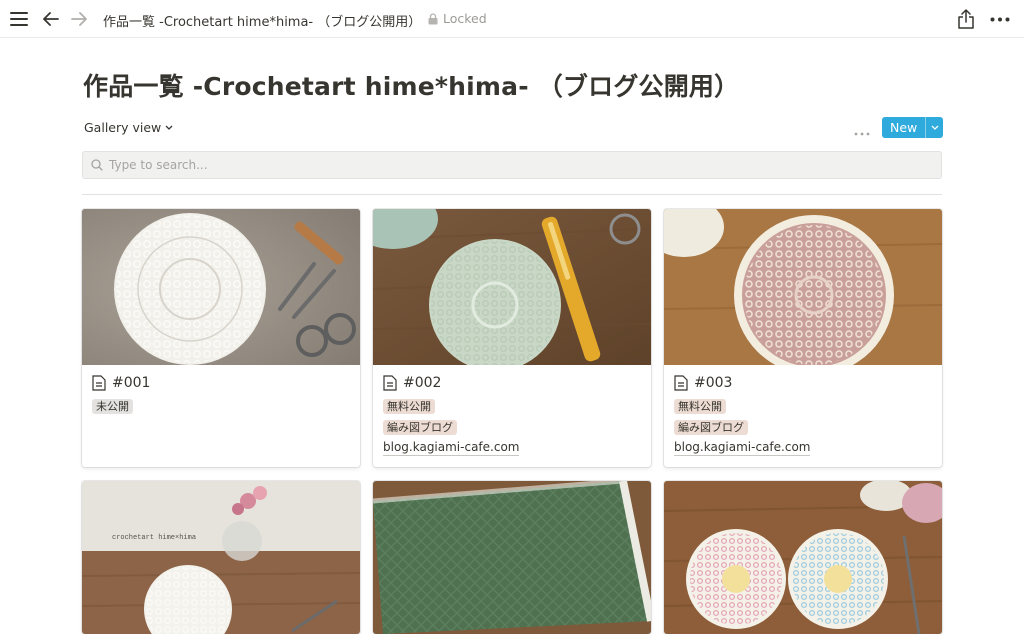 The image size is (1024, 634). Describe the element at coordinates (411, 86) in the screenshot. I see `page-title: 作品一覧 -Crochetart hime*hima- （ブログ公開用）` at that location.